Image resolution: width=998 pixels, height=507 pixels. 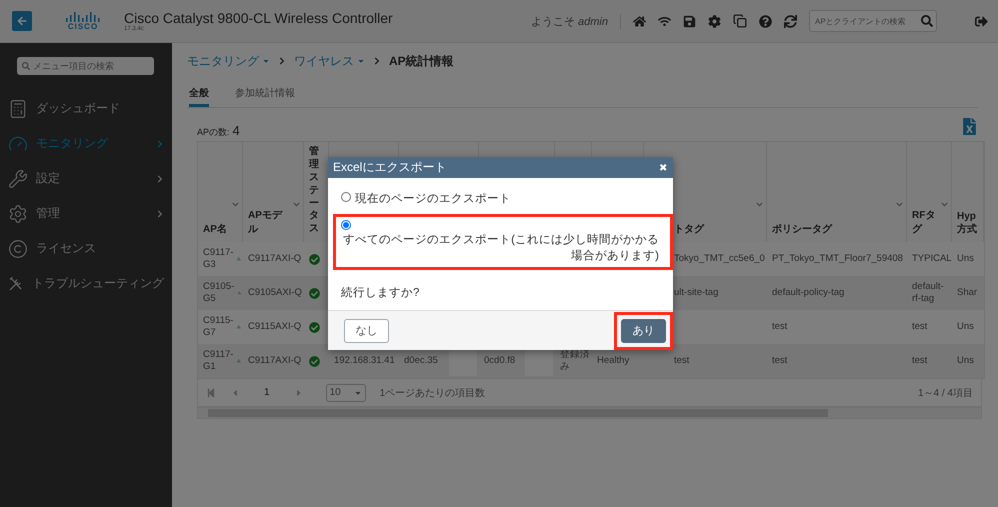 I want to click on tab: 全般, so click(x=199, y=96).